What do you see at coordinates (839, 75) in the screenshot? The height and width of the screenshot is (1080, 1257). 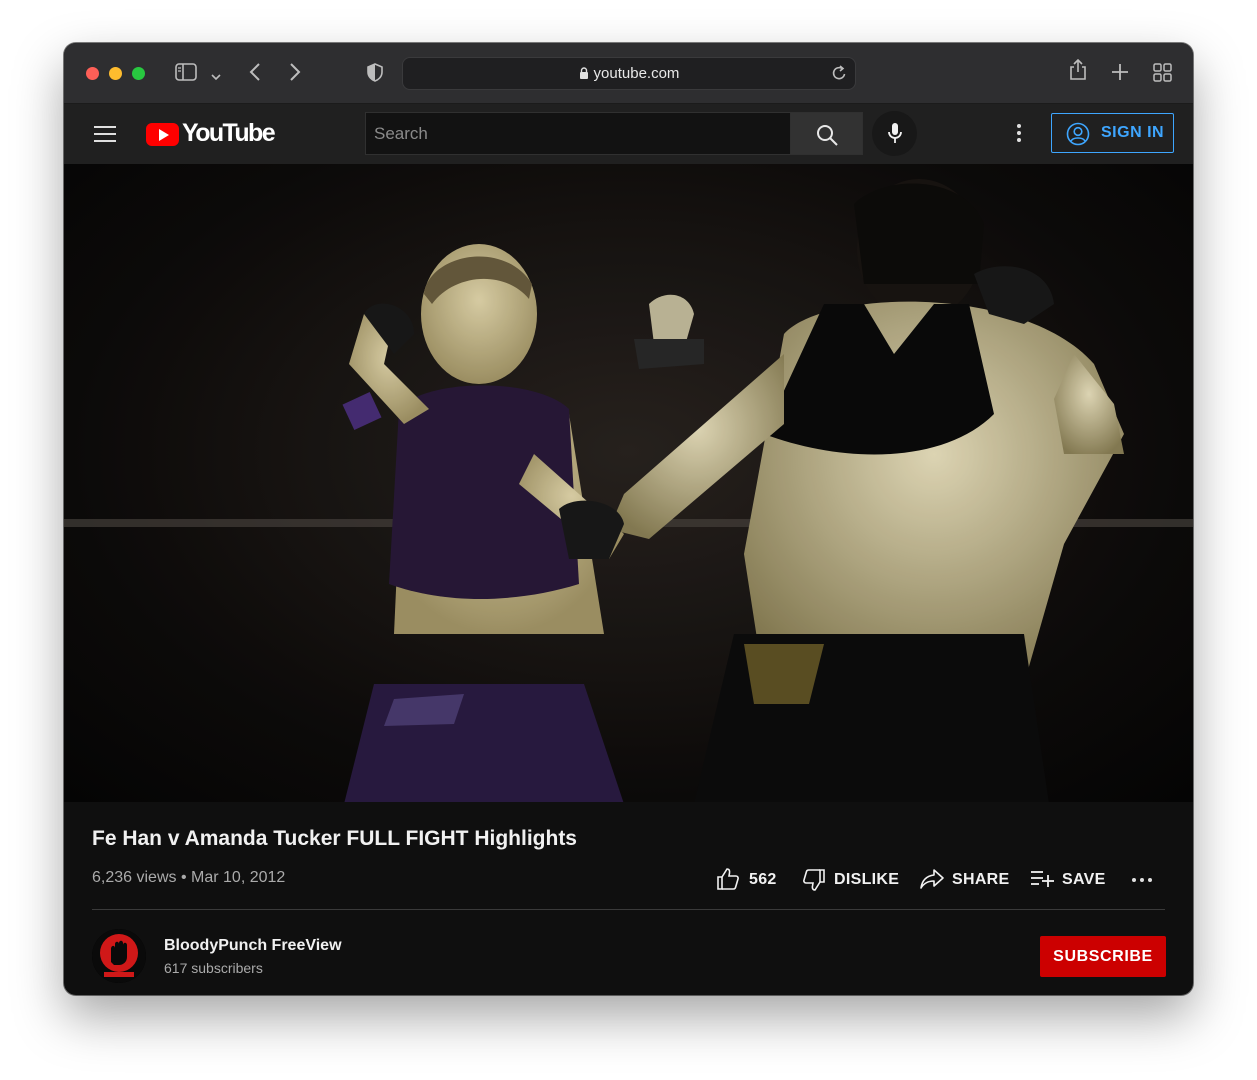 I see `reload-icon` at bounding box center [839, 75].